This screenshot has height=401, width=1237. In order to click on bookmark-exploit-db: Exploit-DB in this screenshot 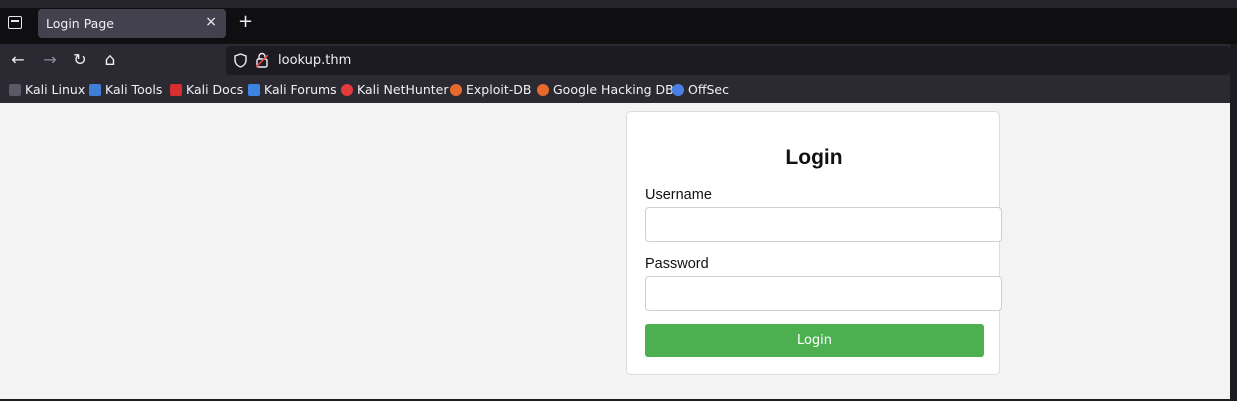, I will do `click(490, 89)`.